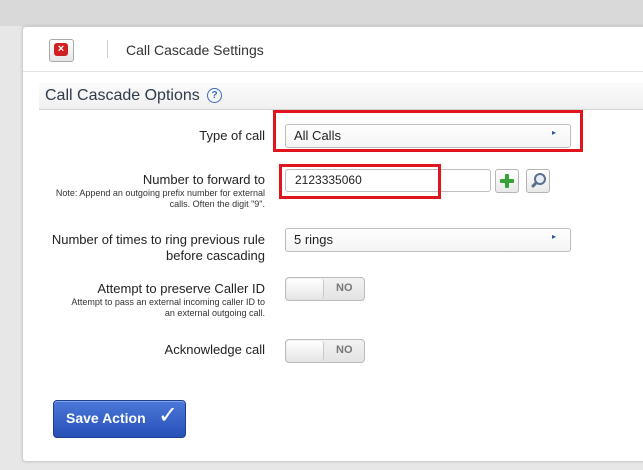  I want to click on save-action-button: Save Action ✓, so click(119, 419).